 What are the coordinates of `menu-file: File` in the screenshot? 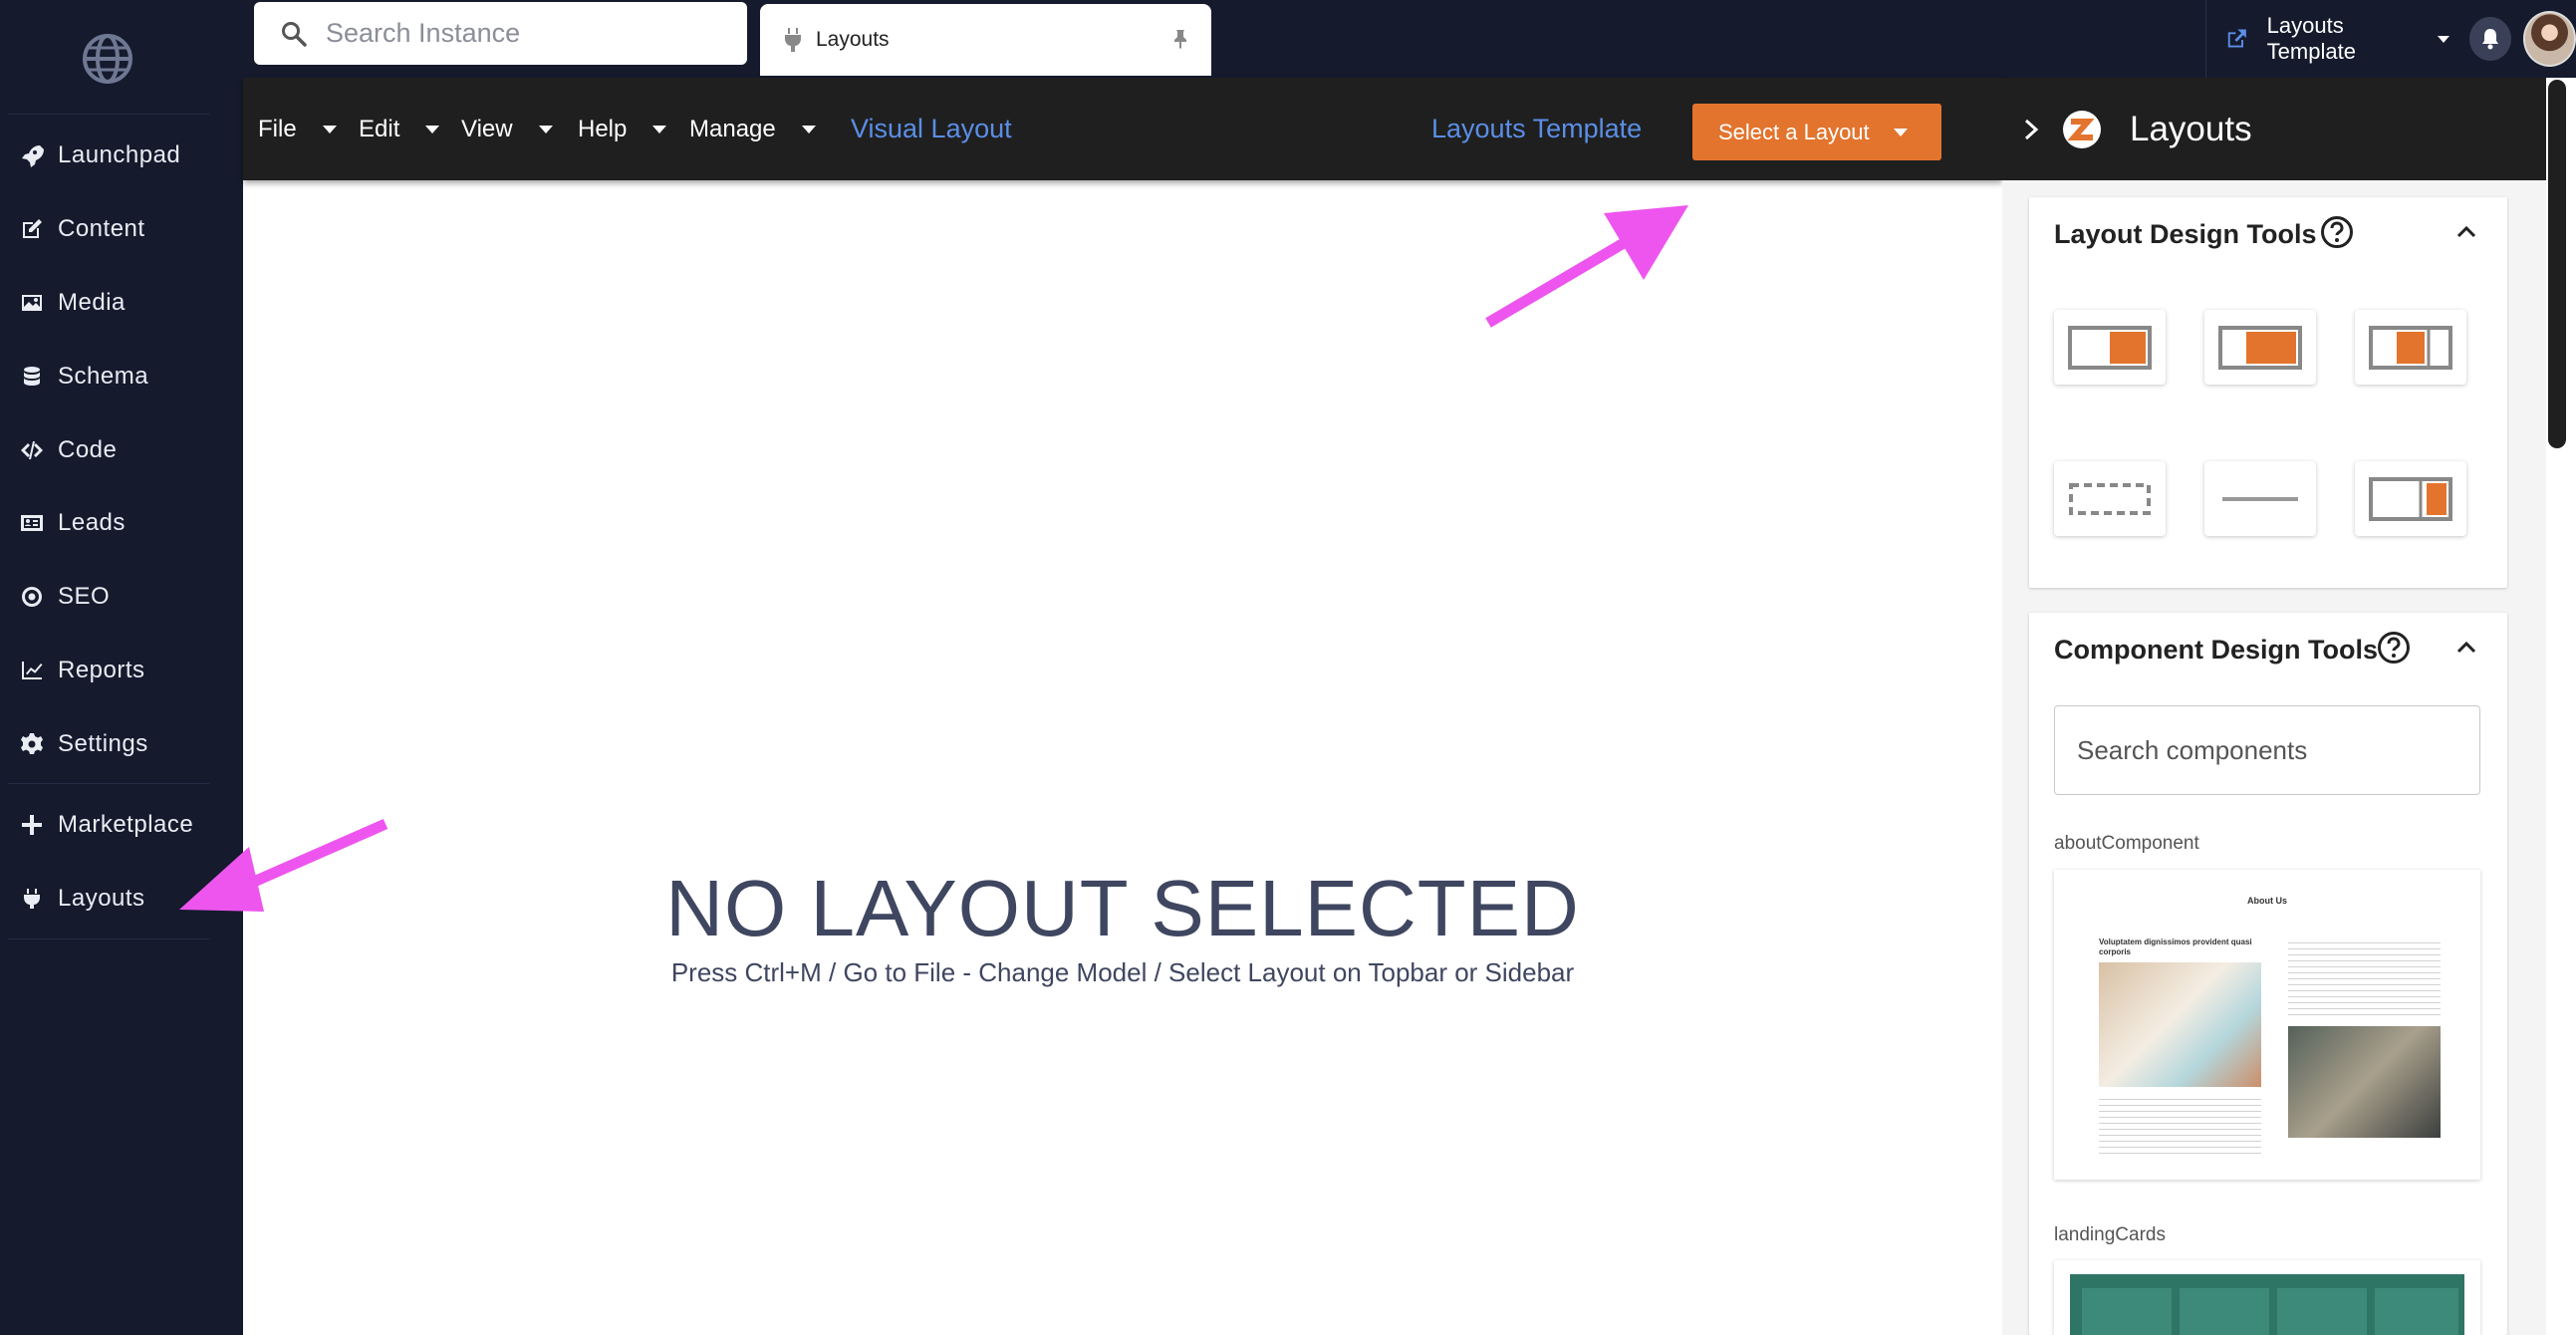 It's located at (297, 129).